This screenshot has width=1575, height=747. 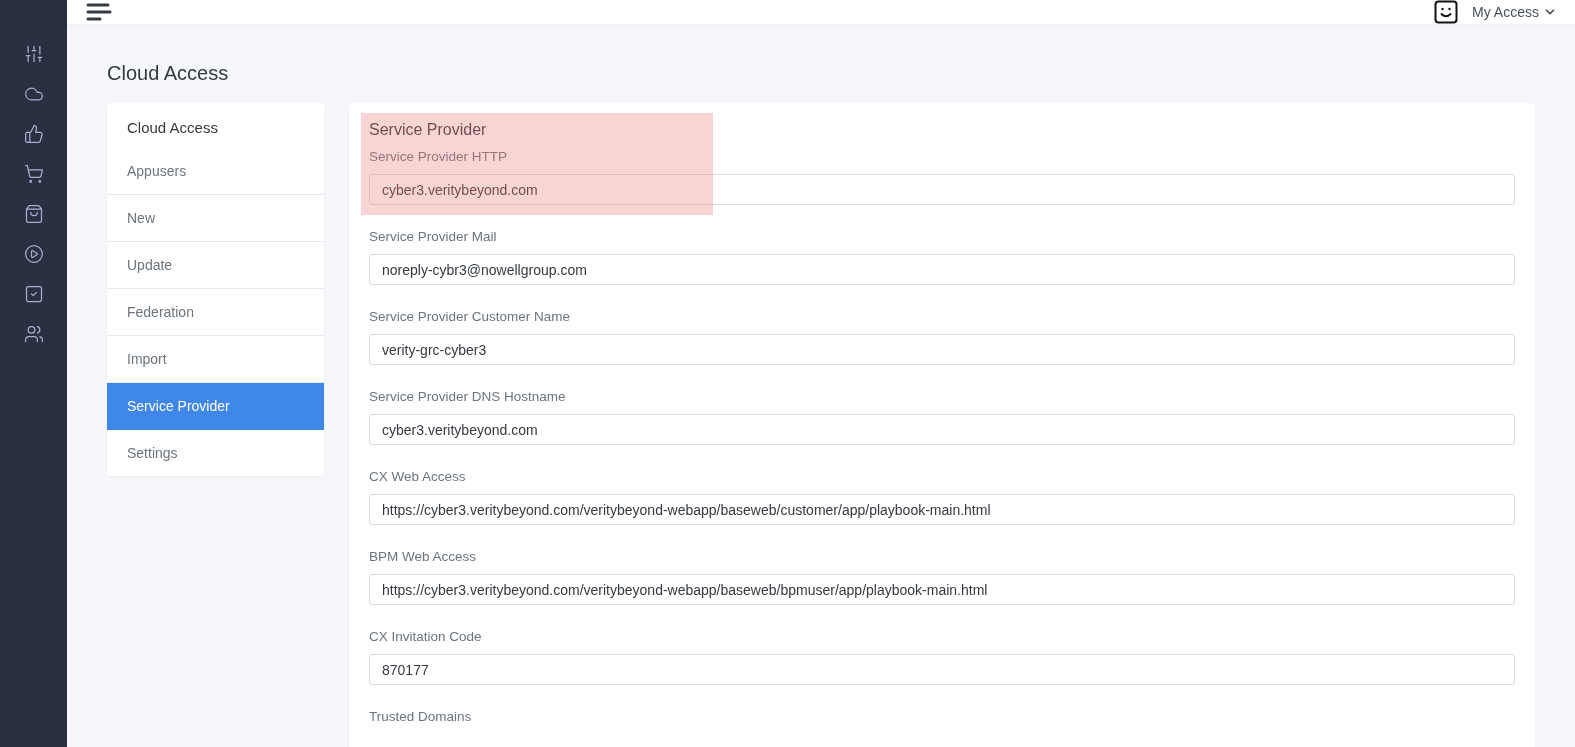 I want to click on input-field: https://cyber3.veritybeyond.com/veritybeyond-webapp/baseweb/bpmuser/app/playbook-main.html, so click(x=942, y=589).